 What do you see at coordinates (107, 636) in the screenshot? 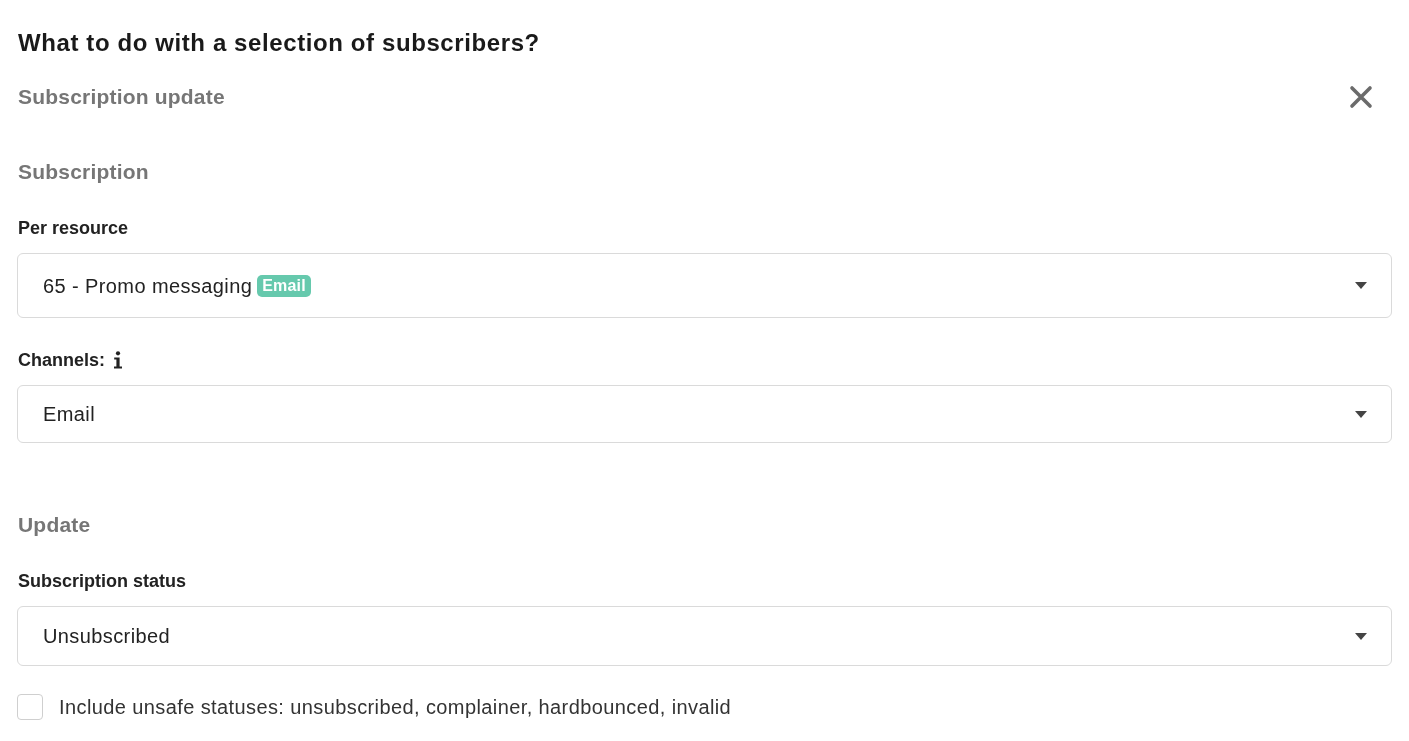
I see `selected-value: Unsubscribed` at bounding box center [107, 636].